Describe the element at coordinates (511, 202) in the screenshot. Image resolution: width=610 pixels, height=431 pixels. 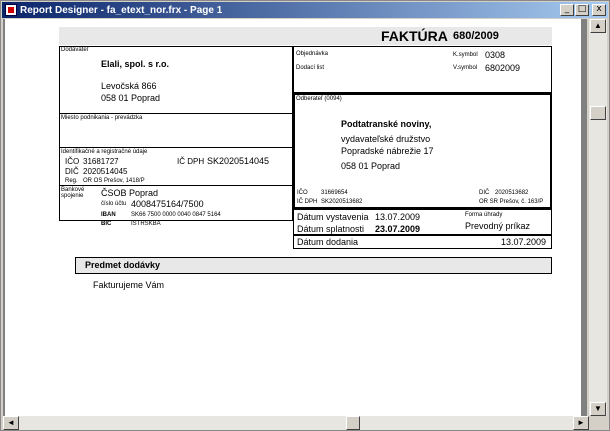
I see `customer-reg-value: OR SR Prešov, č. 163/P` at that location.